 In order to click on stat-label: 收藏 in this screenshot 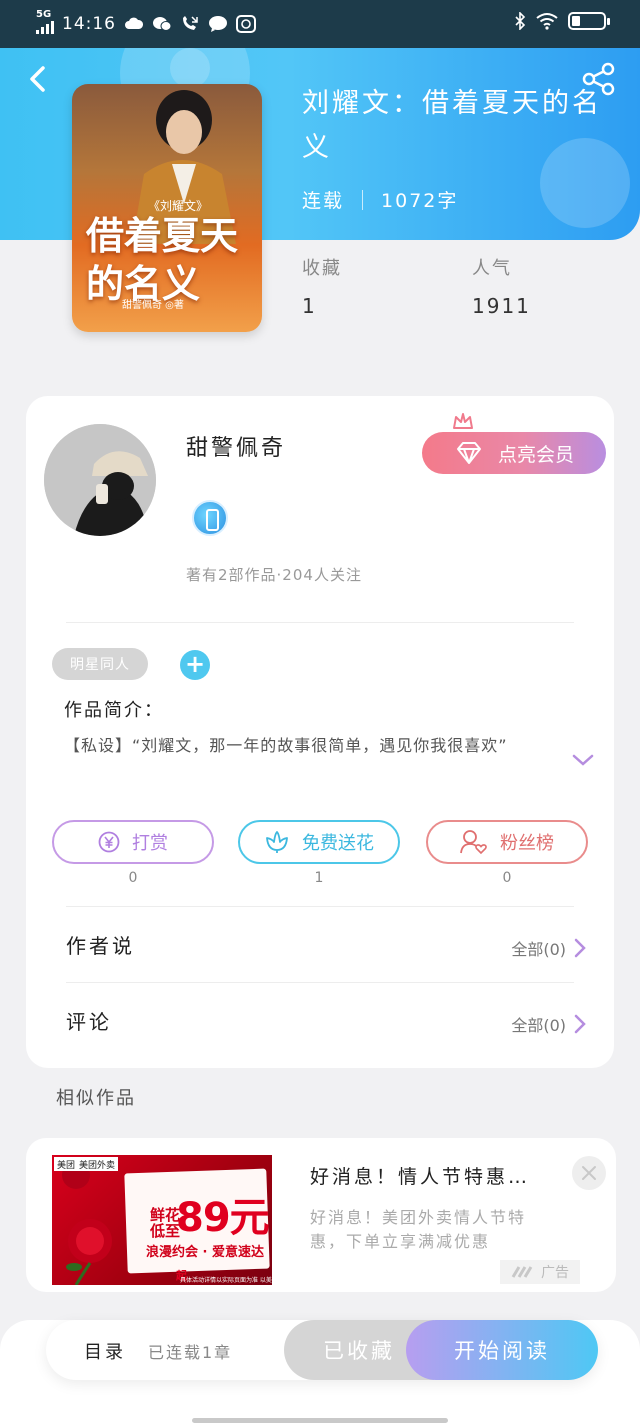, I will do `click(322, 268)`.